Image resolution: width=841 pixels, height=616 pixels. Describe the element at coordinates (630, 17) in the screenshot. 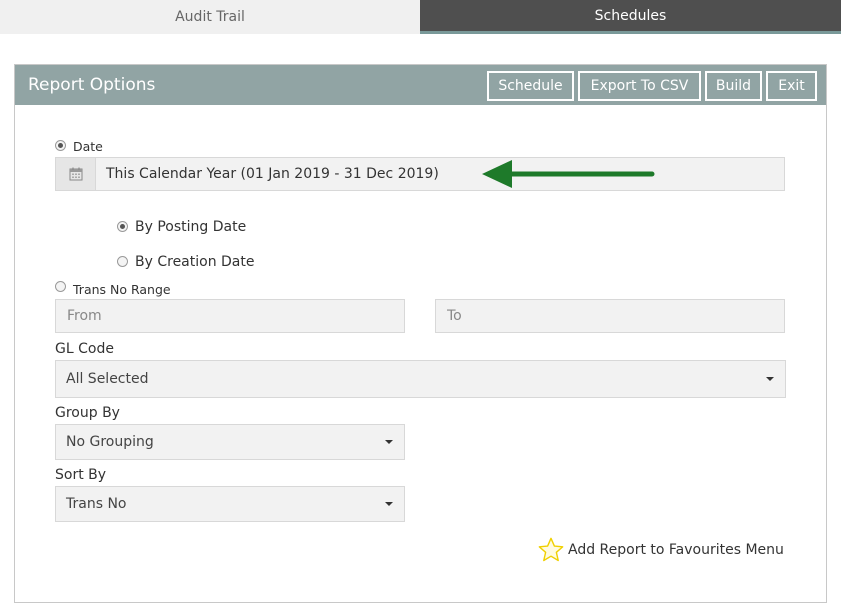

I see `tab-schedules: Schedules` at that location.